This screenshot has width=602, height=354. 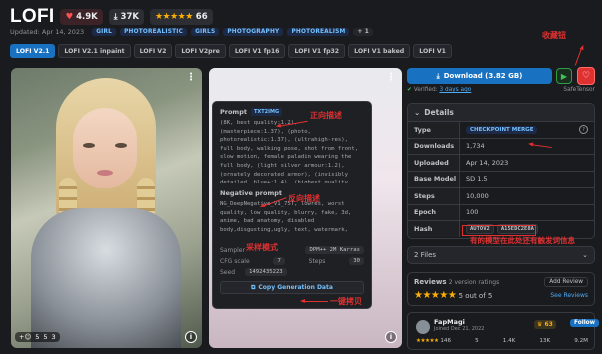 I want to click on stat-value: 13K, so click(x=545, y=341).